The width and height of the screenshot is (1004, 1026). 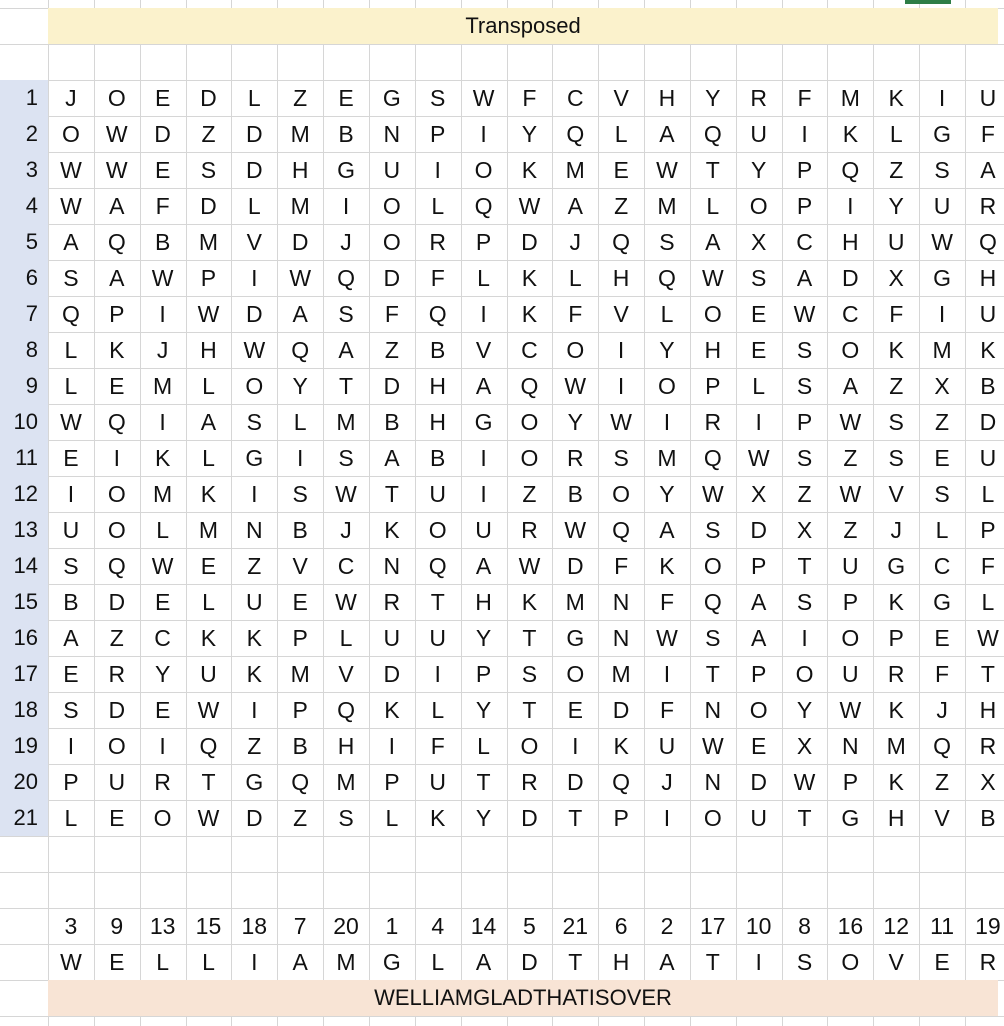 I want to click on key-letter-cell: V, so click(x=896, y=962).